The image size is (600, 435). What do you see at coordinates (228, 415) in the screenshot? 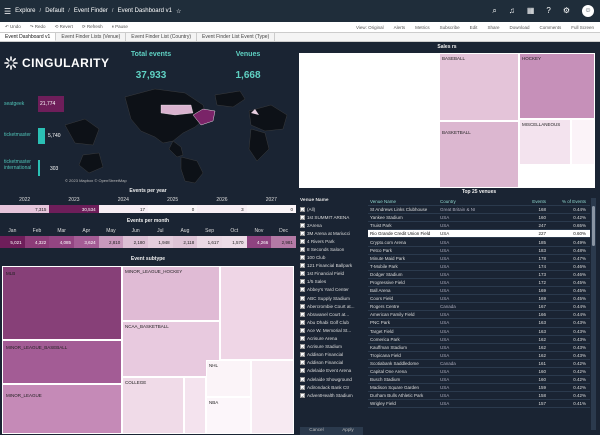
I see `treemap-tile: NBA` at bounding box center [228, 415].